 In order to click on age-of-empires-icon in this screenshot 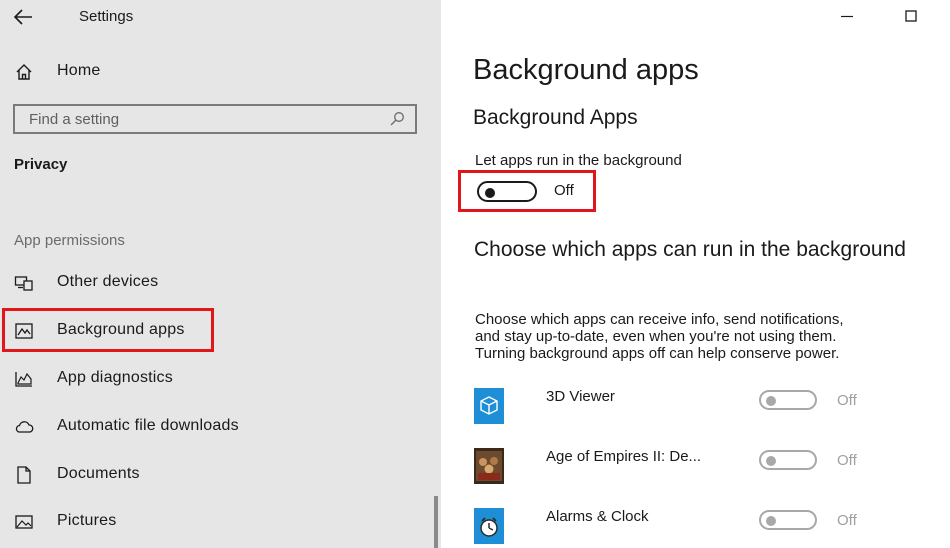, I will do `click(489, 466)`.